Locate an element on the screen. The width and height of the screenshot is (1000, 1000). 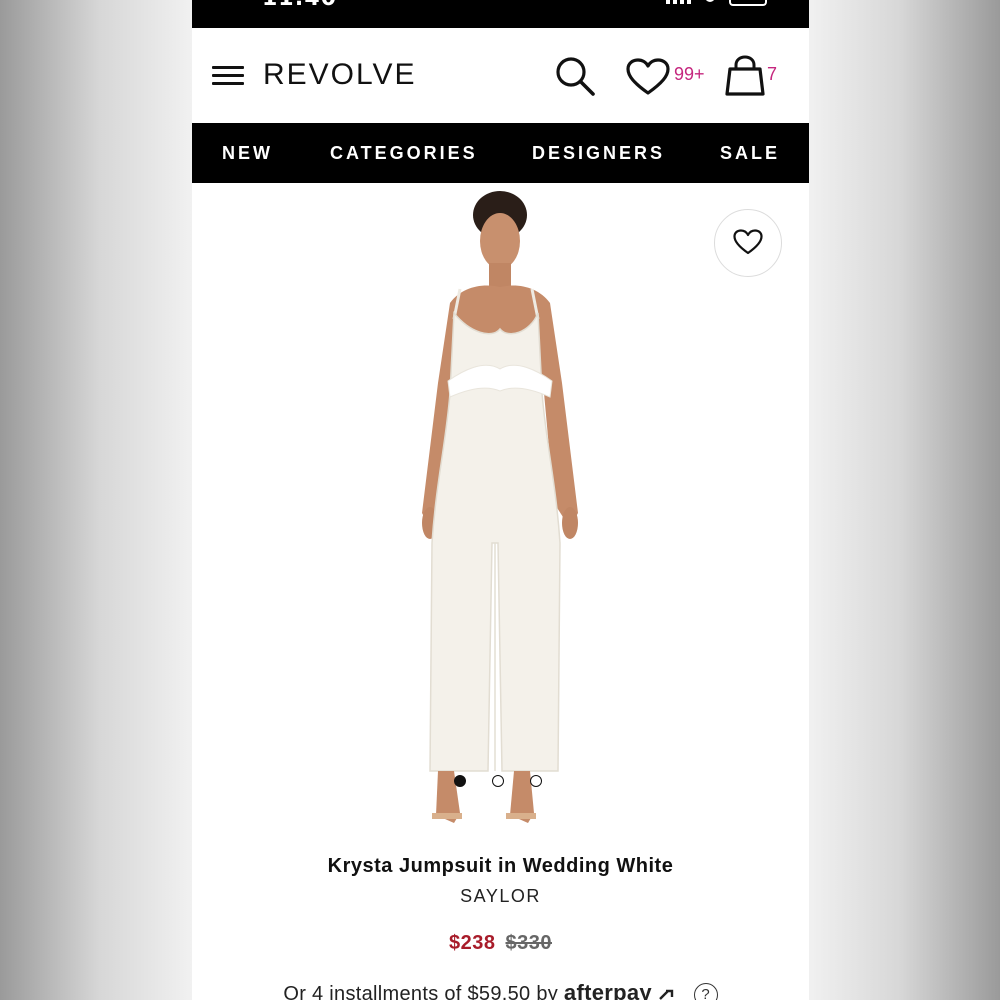
main-nav: NEW CATEGORIES DESIGNERS SALE is located at coordinates (500, 153).